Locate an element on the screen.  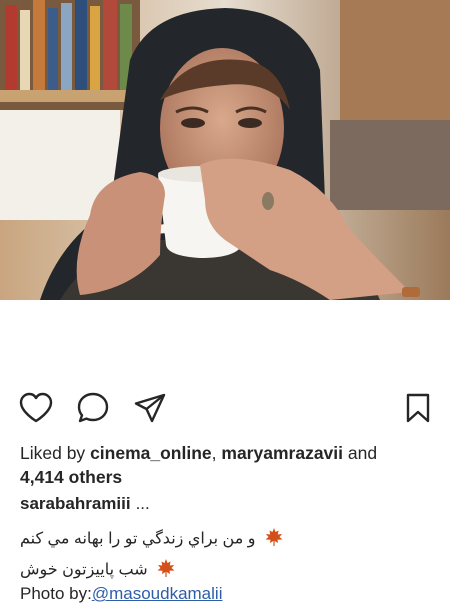
photo-credit: Photo by:@masoudkamalii is located at coordinates (121, 594).